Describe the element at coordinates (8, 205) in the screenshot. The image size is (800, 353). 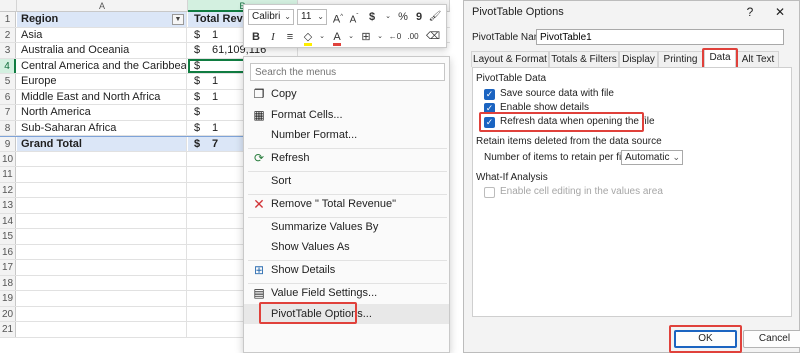
I see `row-number: 13` at that location.